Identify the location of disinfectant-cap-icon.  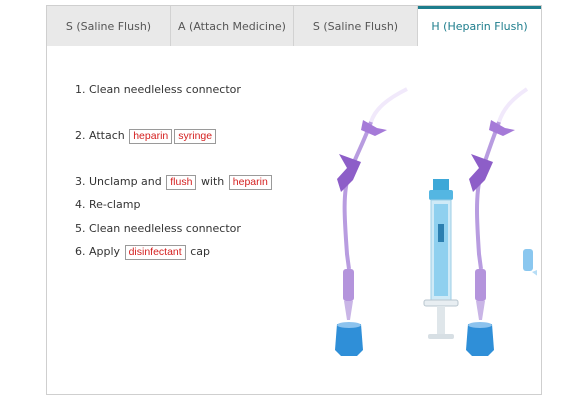
(530, 262).